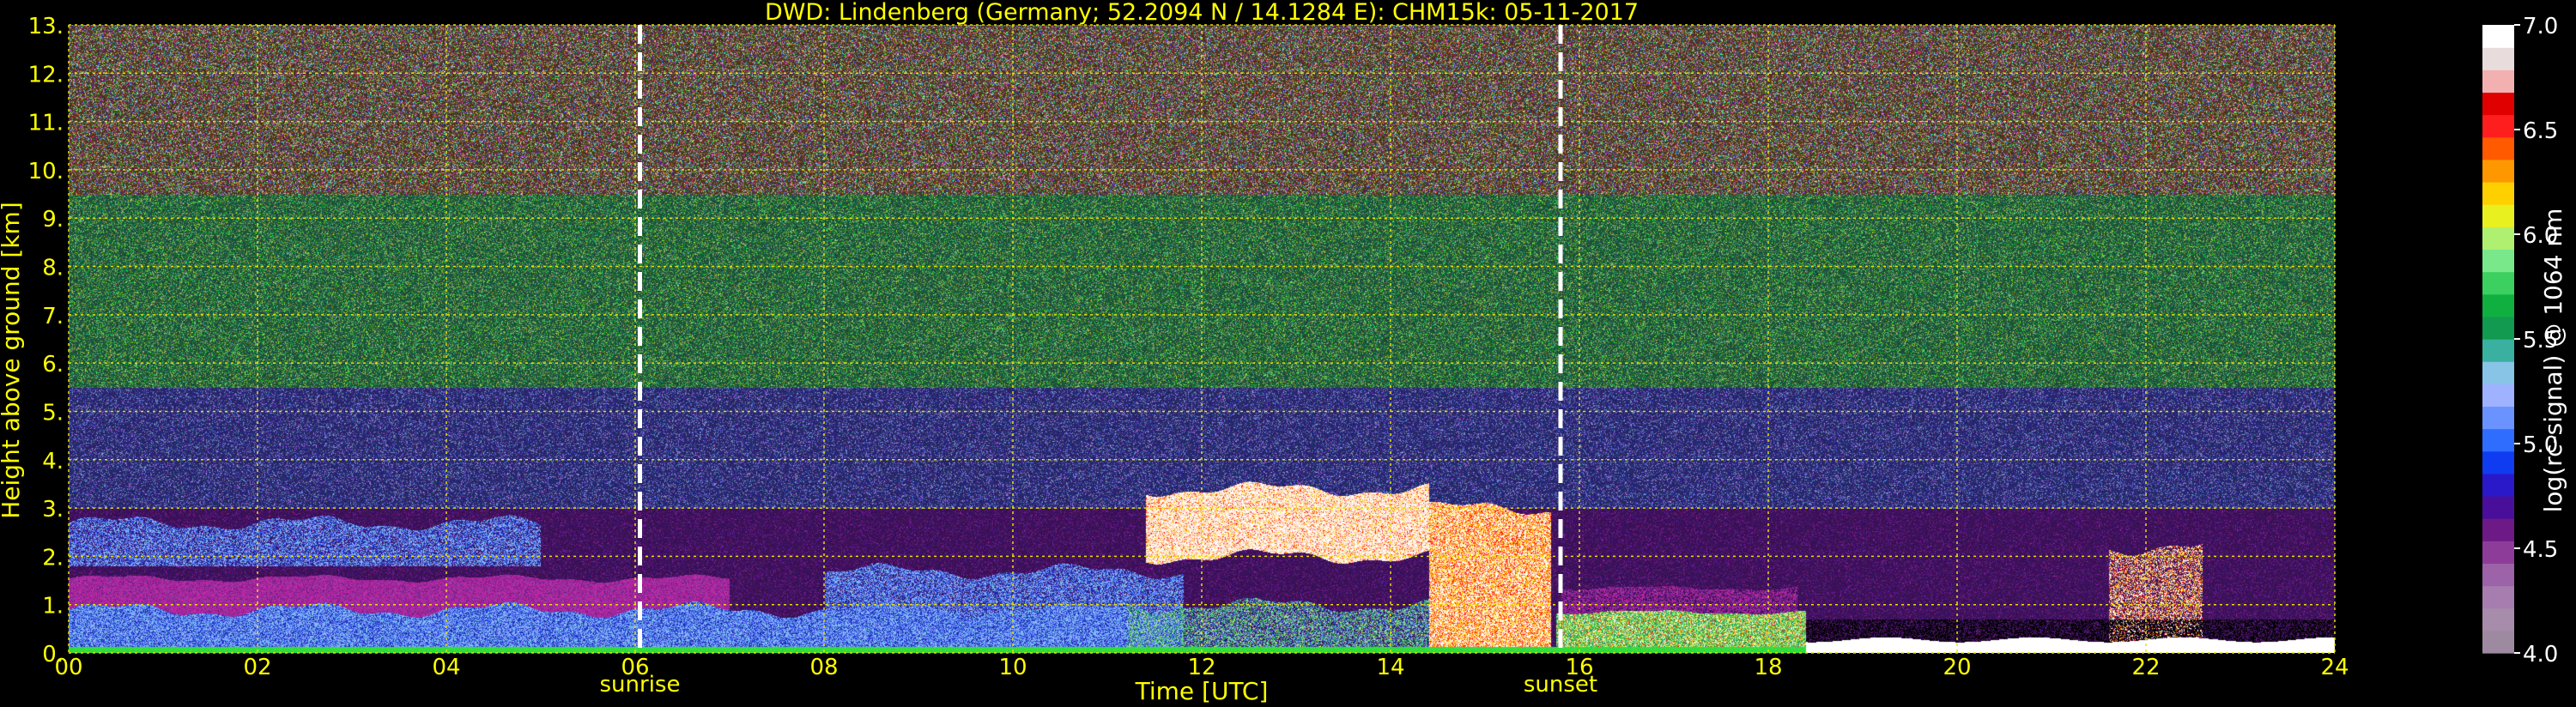 Image resolution: width=2576 pixels, height=707 pixels. What do you see at coordinates (2540, 26) in the screenshot?
I see `colorbar-tick-label: 7.0` at bounding box center [2540, 26].